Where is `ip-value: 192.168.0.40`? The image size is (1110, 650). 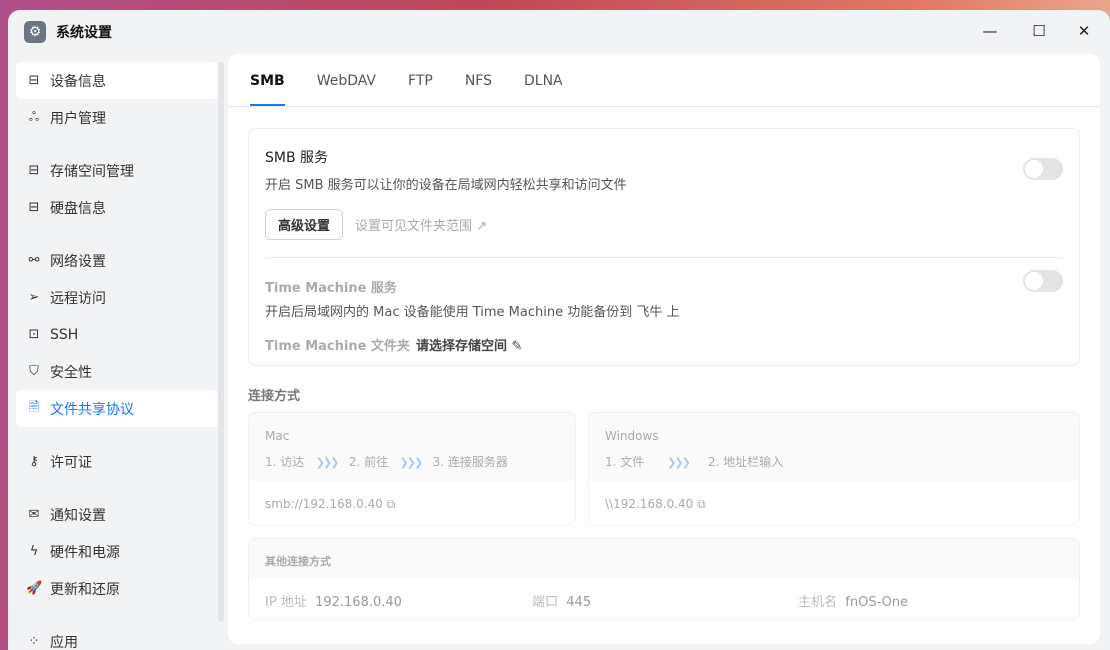 ip-value: 192.168.0.40 is located at coordinates (358, 602).